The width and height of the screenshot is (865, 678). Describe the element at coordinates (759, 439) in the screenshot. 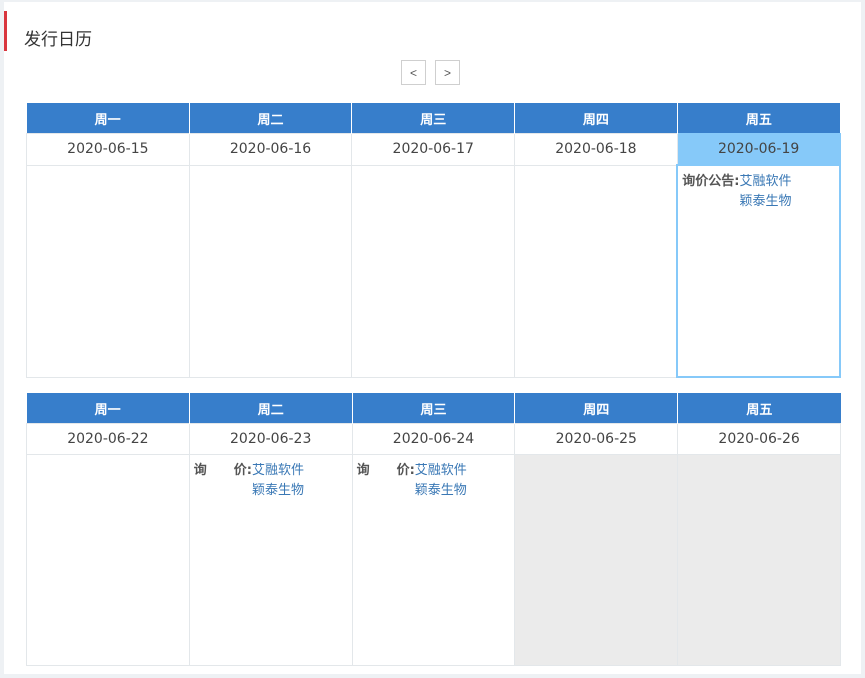

I see `date-cell: 2020-06-26` at that location.